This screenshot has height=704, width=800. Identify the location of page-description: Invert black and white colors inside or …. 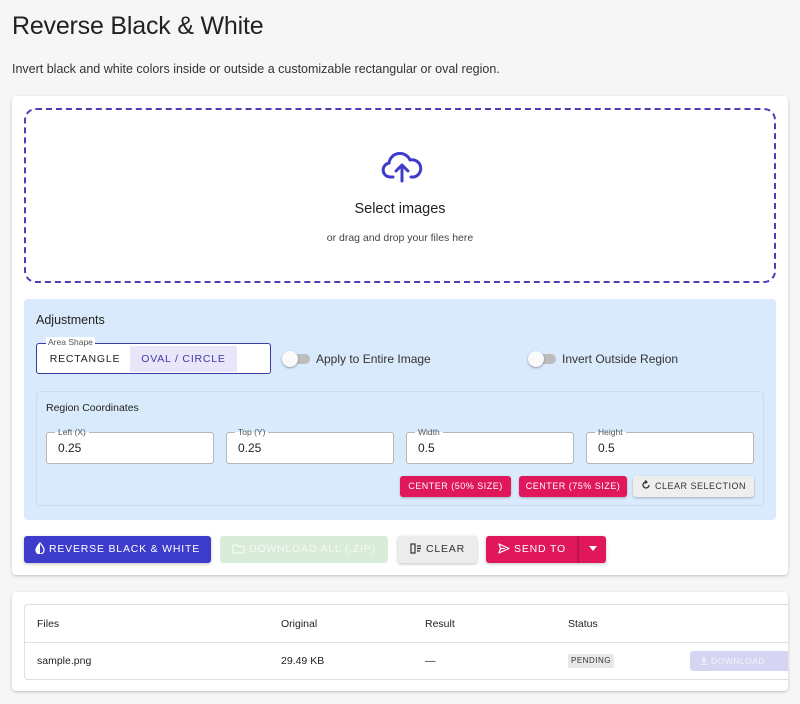
(256, 69).